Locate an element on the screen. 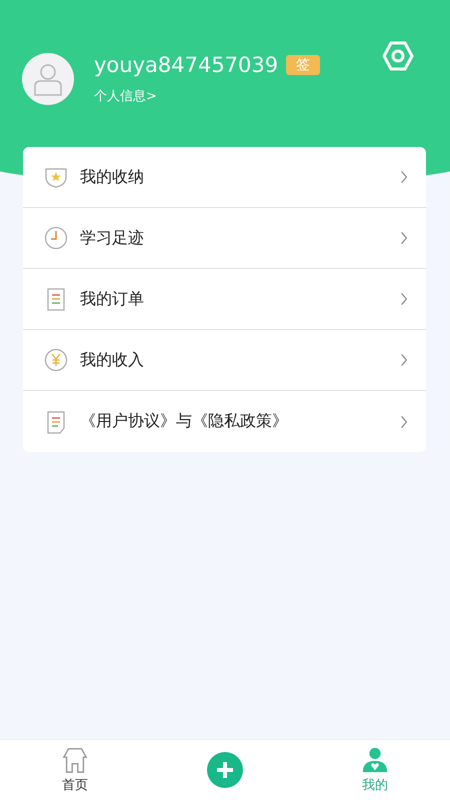 This screenshot has height=800, width=450. add-icon is located at coordinates (225, 770).